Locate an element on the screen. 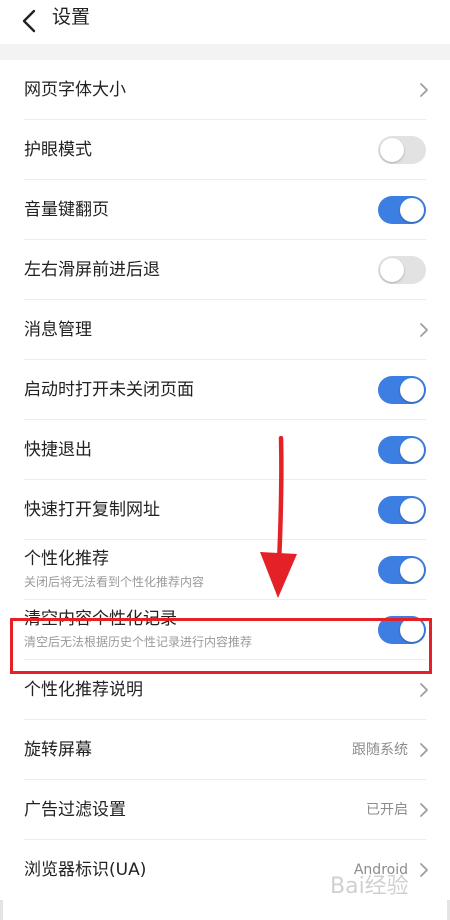  setting-row-8: 快速打开复制网址 is located at coordinates (225, 510).